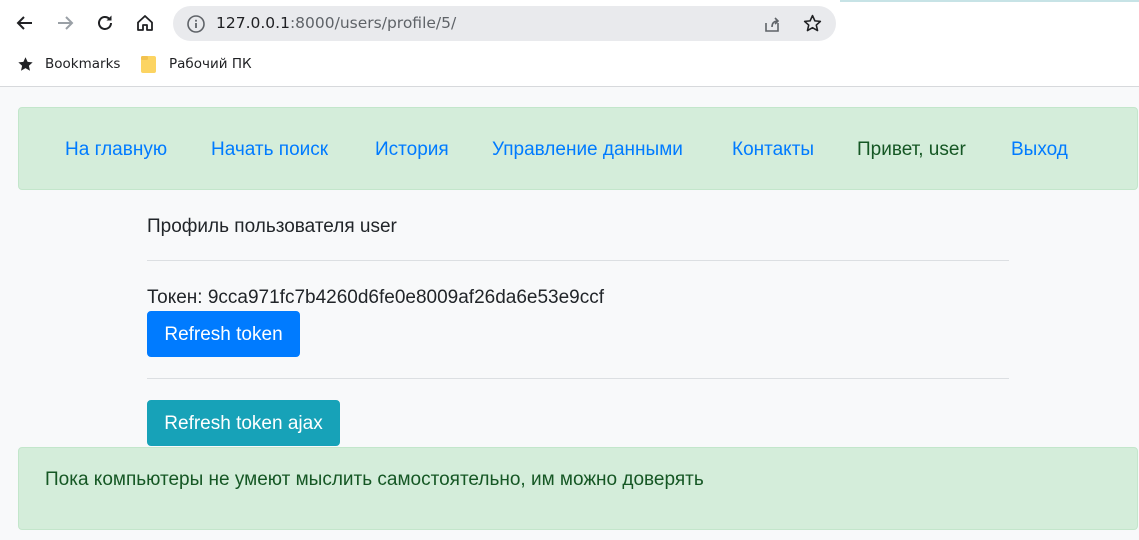  I want to click on bookmark-label: Рабочий ПК, so click(210, 64).